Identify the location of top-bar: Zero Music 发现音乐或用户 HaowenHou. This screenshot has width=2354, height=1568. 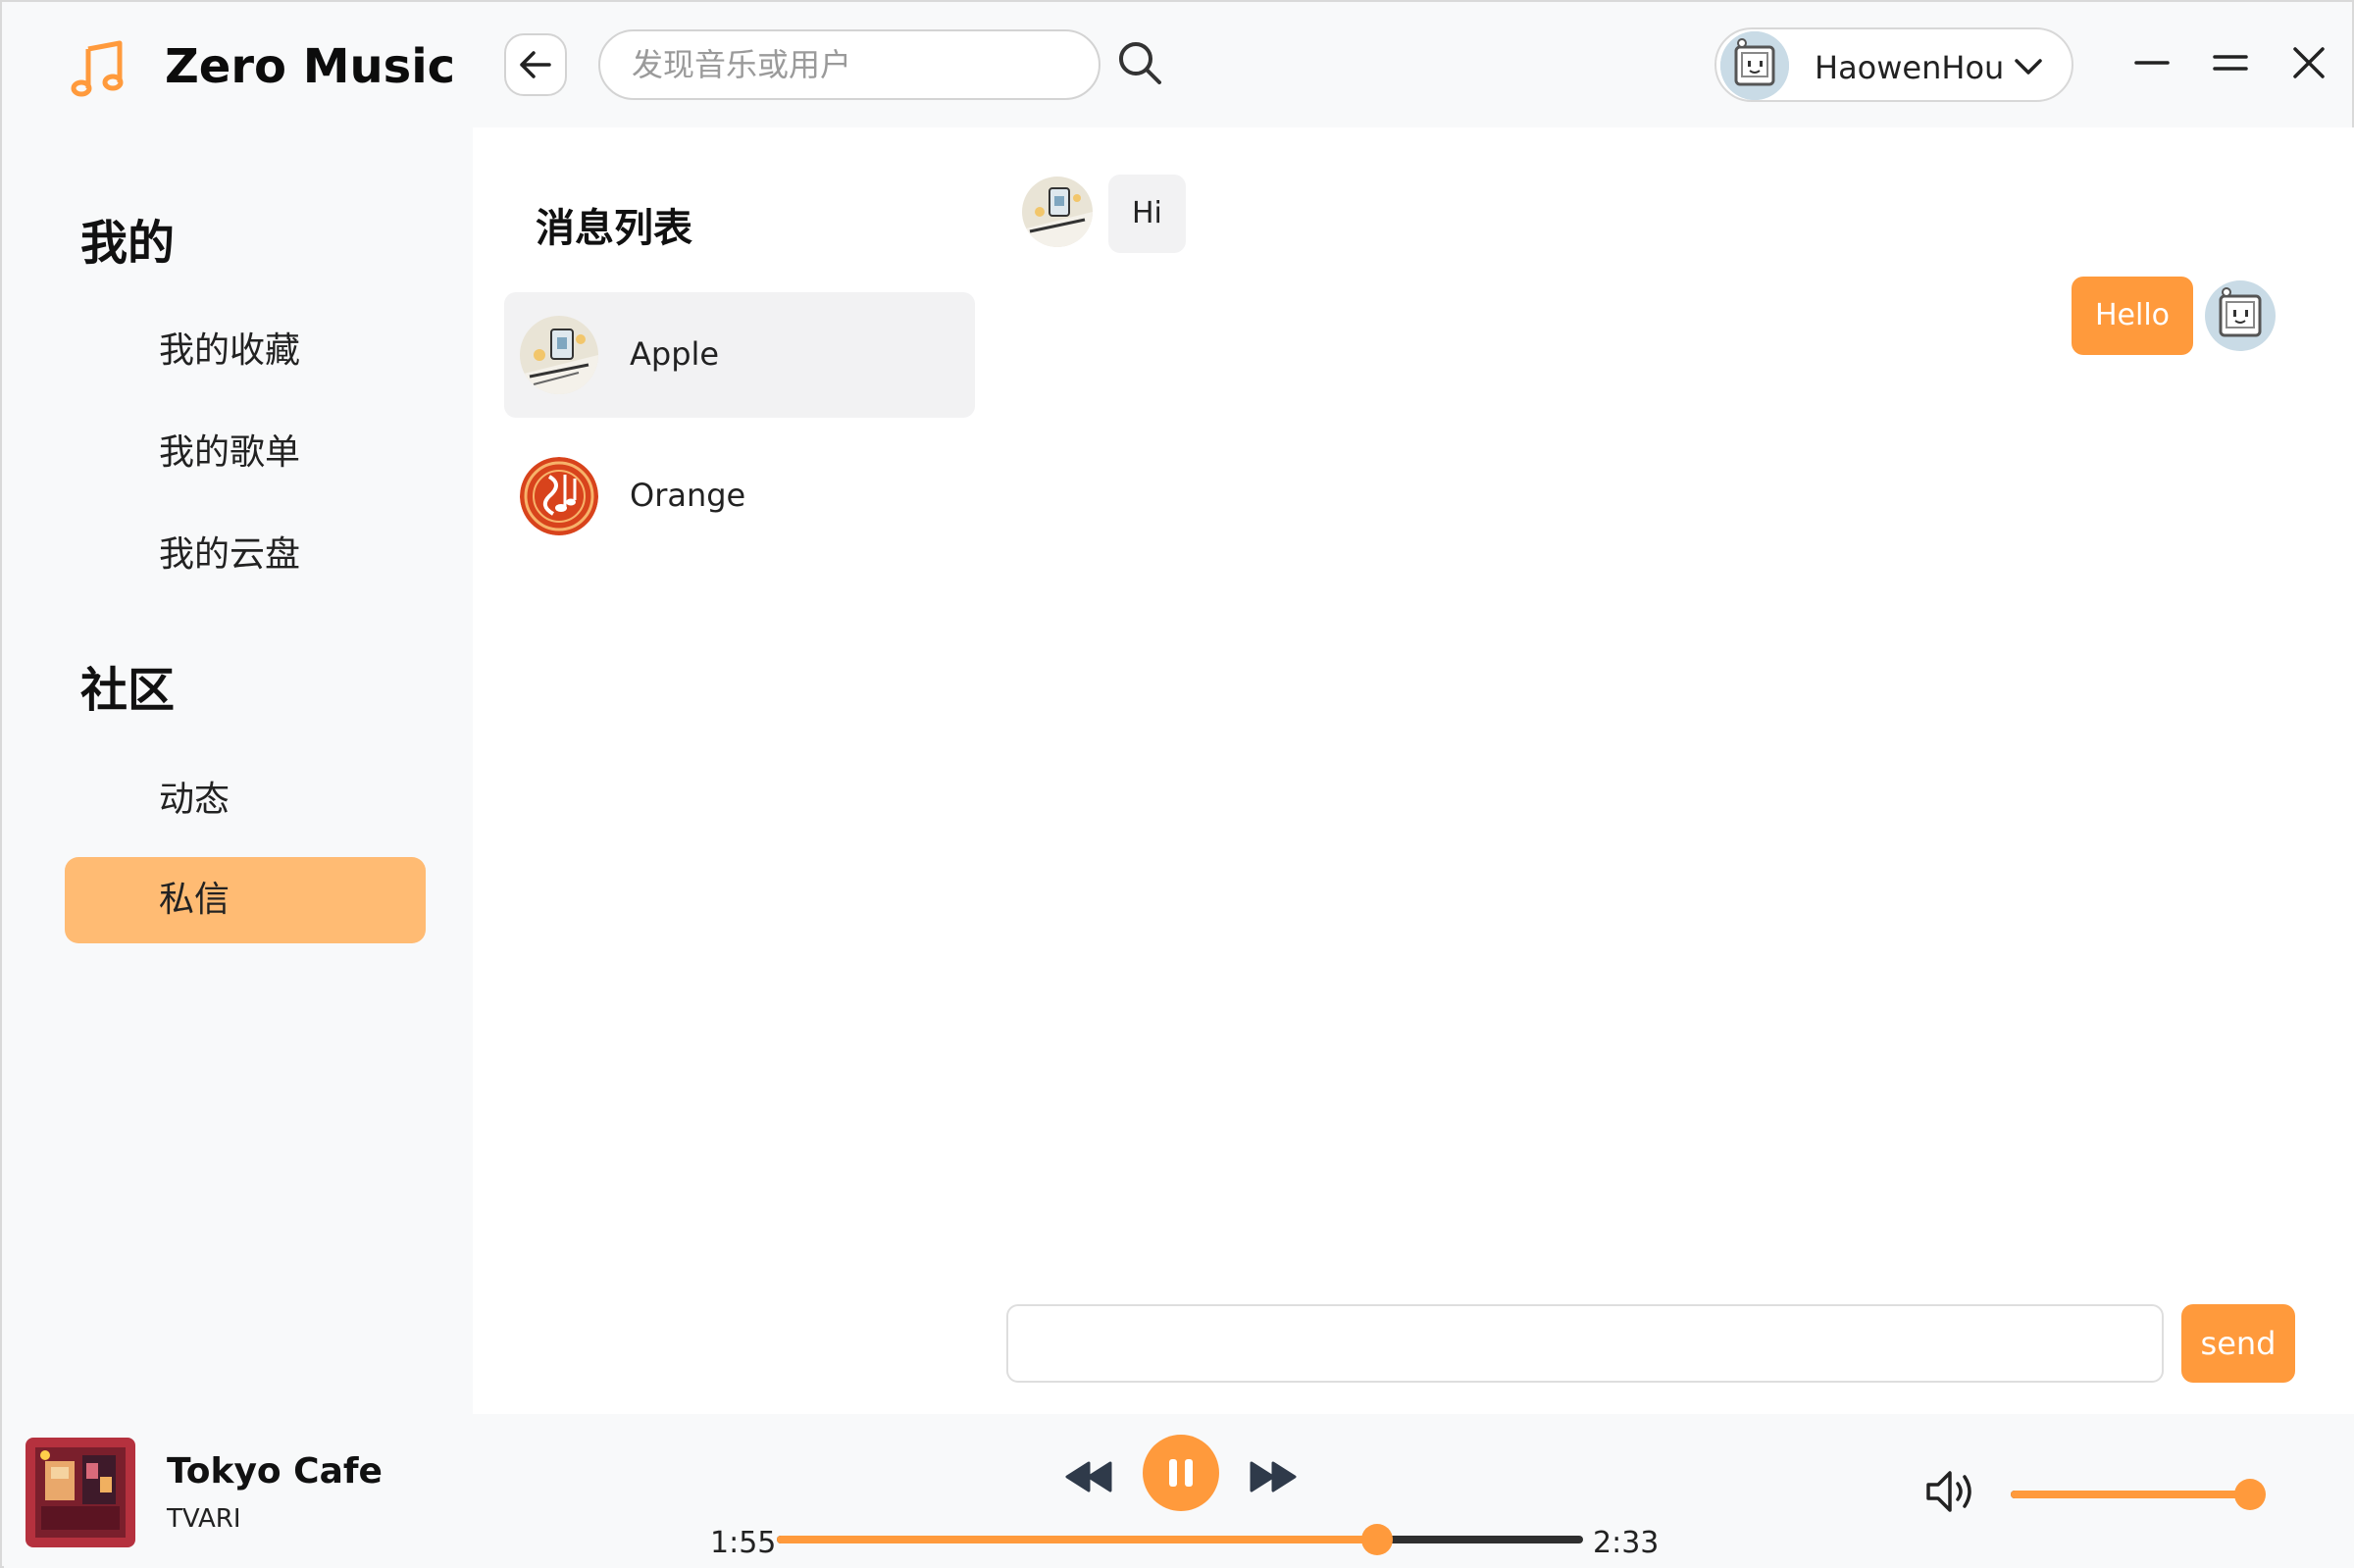
(1178, 64).